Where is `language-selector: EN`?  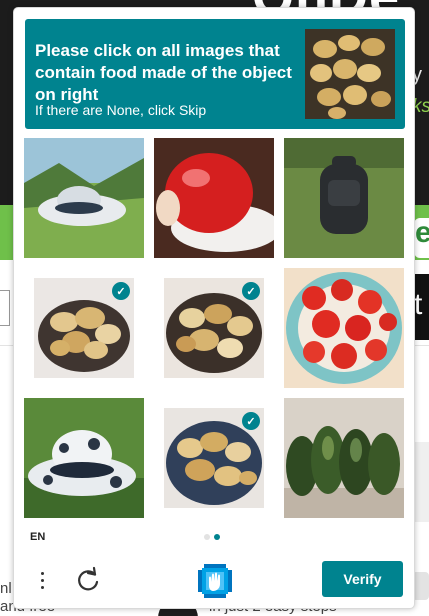 language-selector: EN is located at coordinates (37, 537).